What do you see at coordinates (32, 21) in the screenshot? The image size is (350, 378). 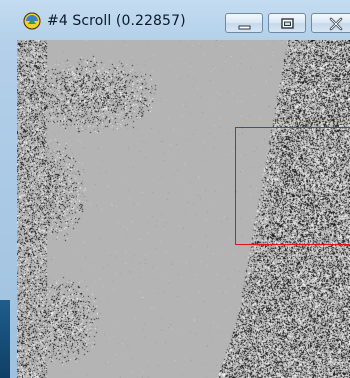 I see `imagej-icon` at bounding box center [32, 21].